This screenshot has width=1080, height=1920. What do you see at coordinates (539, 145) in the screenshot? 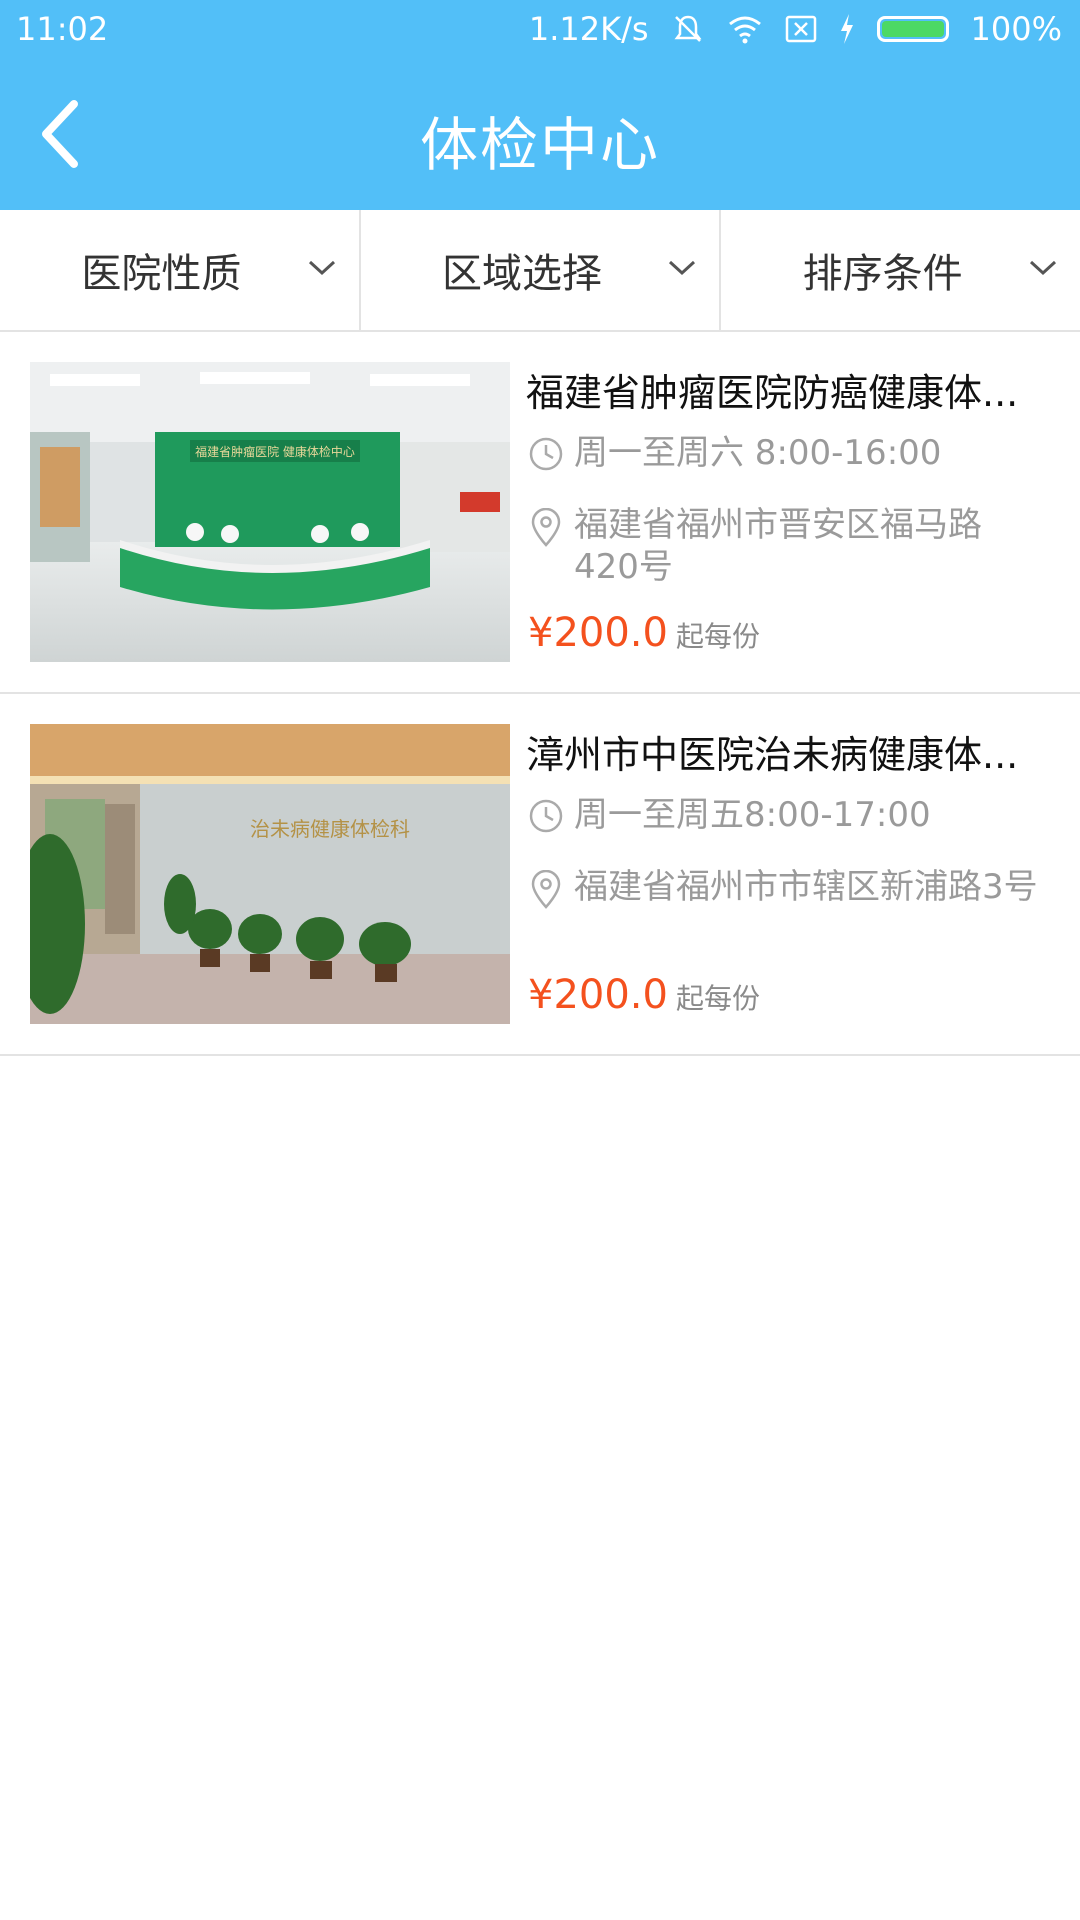
I see `page-title: 体检中心` at bounding box center [539, 145].